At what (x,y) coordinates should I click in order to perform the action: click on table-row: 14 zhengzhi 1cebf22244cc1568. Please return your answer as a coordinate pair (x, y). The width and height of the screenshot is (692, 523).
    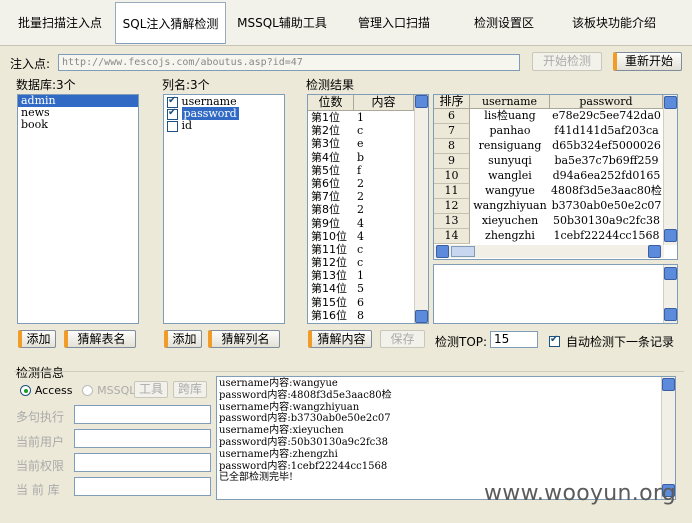
    Looking at the image, I should click on (555, 236).